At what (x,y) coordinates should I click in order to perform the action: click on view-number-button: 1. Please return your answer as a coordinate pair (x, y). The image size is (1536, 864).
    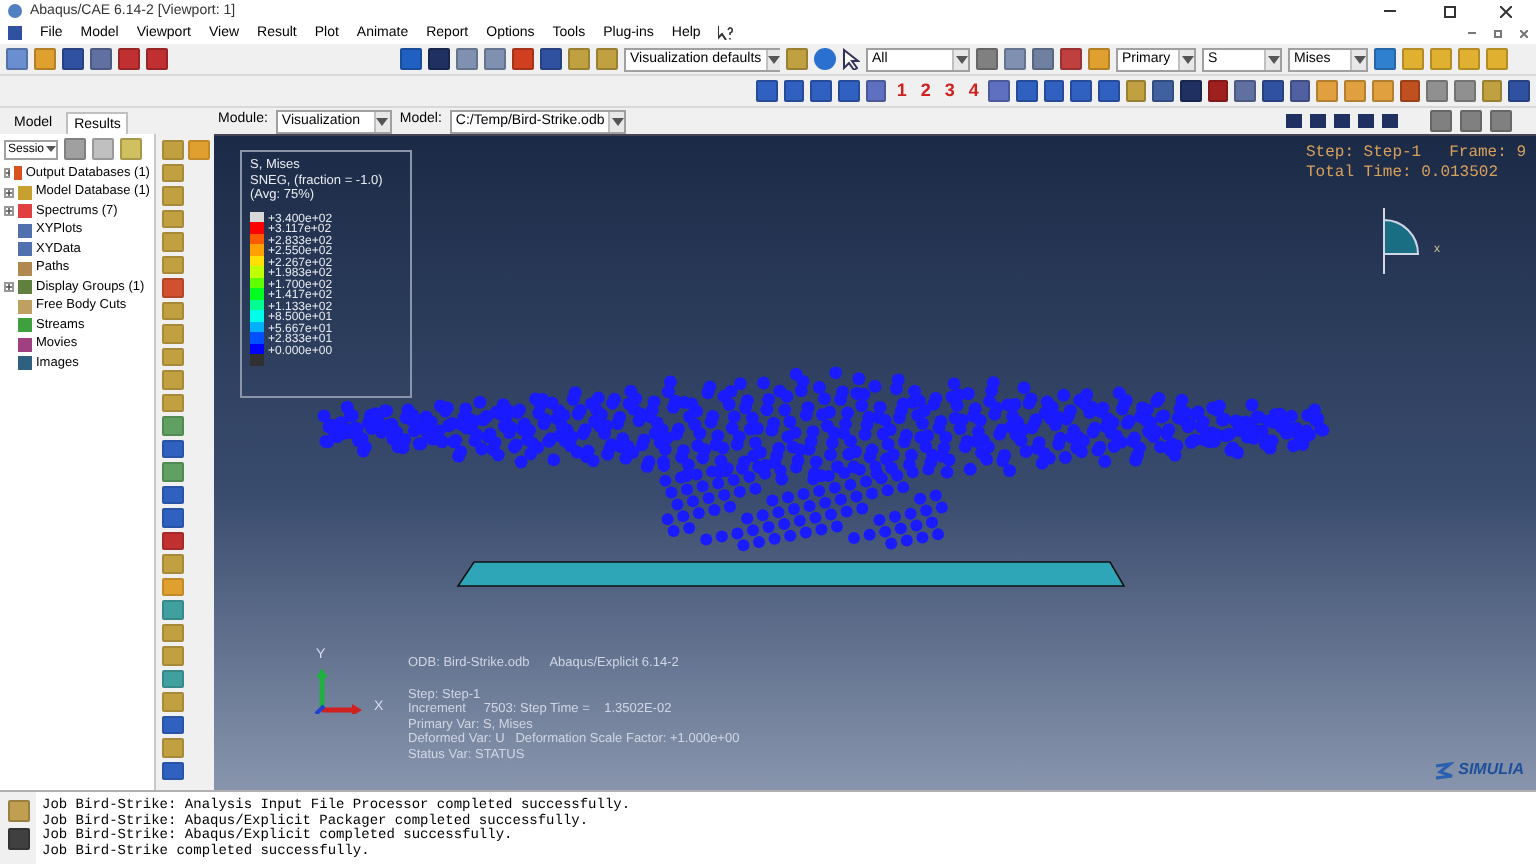
    Looking at the image, I should click on (901, 91).